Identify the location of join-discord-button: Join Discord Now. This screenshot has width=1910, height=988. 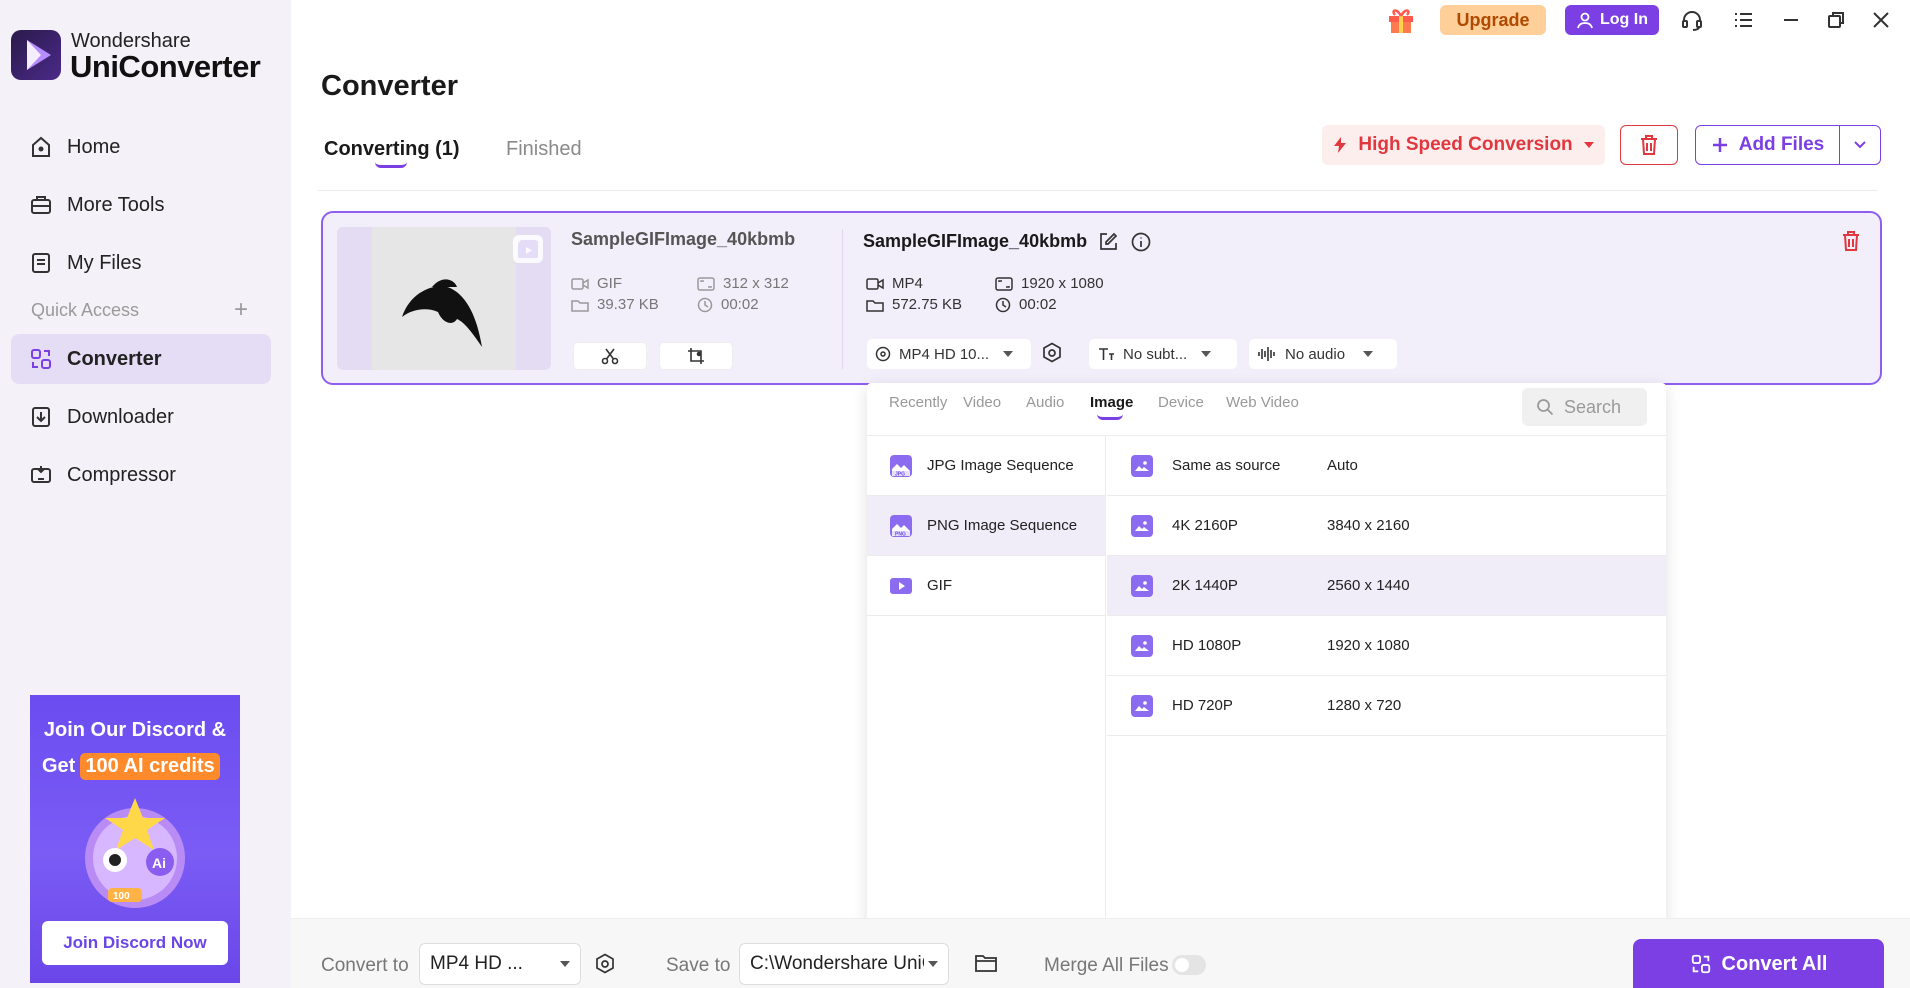
(135, 943).